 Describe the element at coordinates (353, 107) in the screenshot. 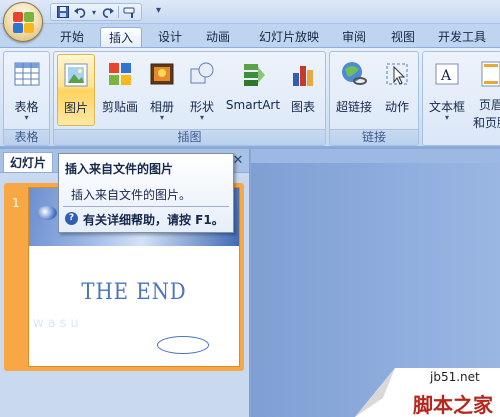

I see `hyperlink-label: 超链接` at that location.